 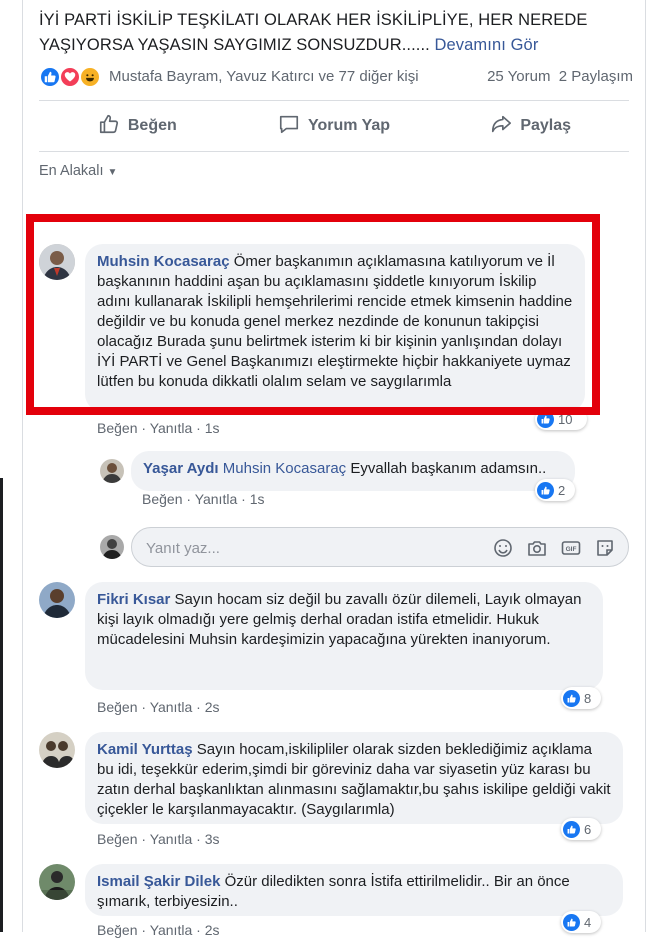 I want to click on reaction-count: 2, so click(x=562, y=490).